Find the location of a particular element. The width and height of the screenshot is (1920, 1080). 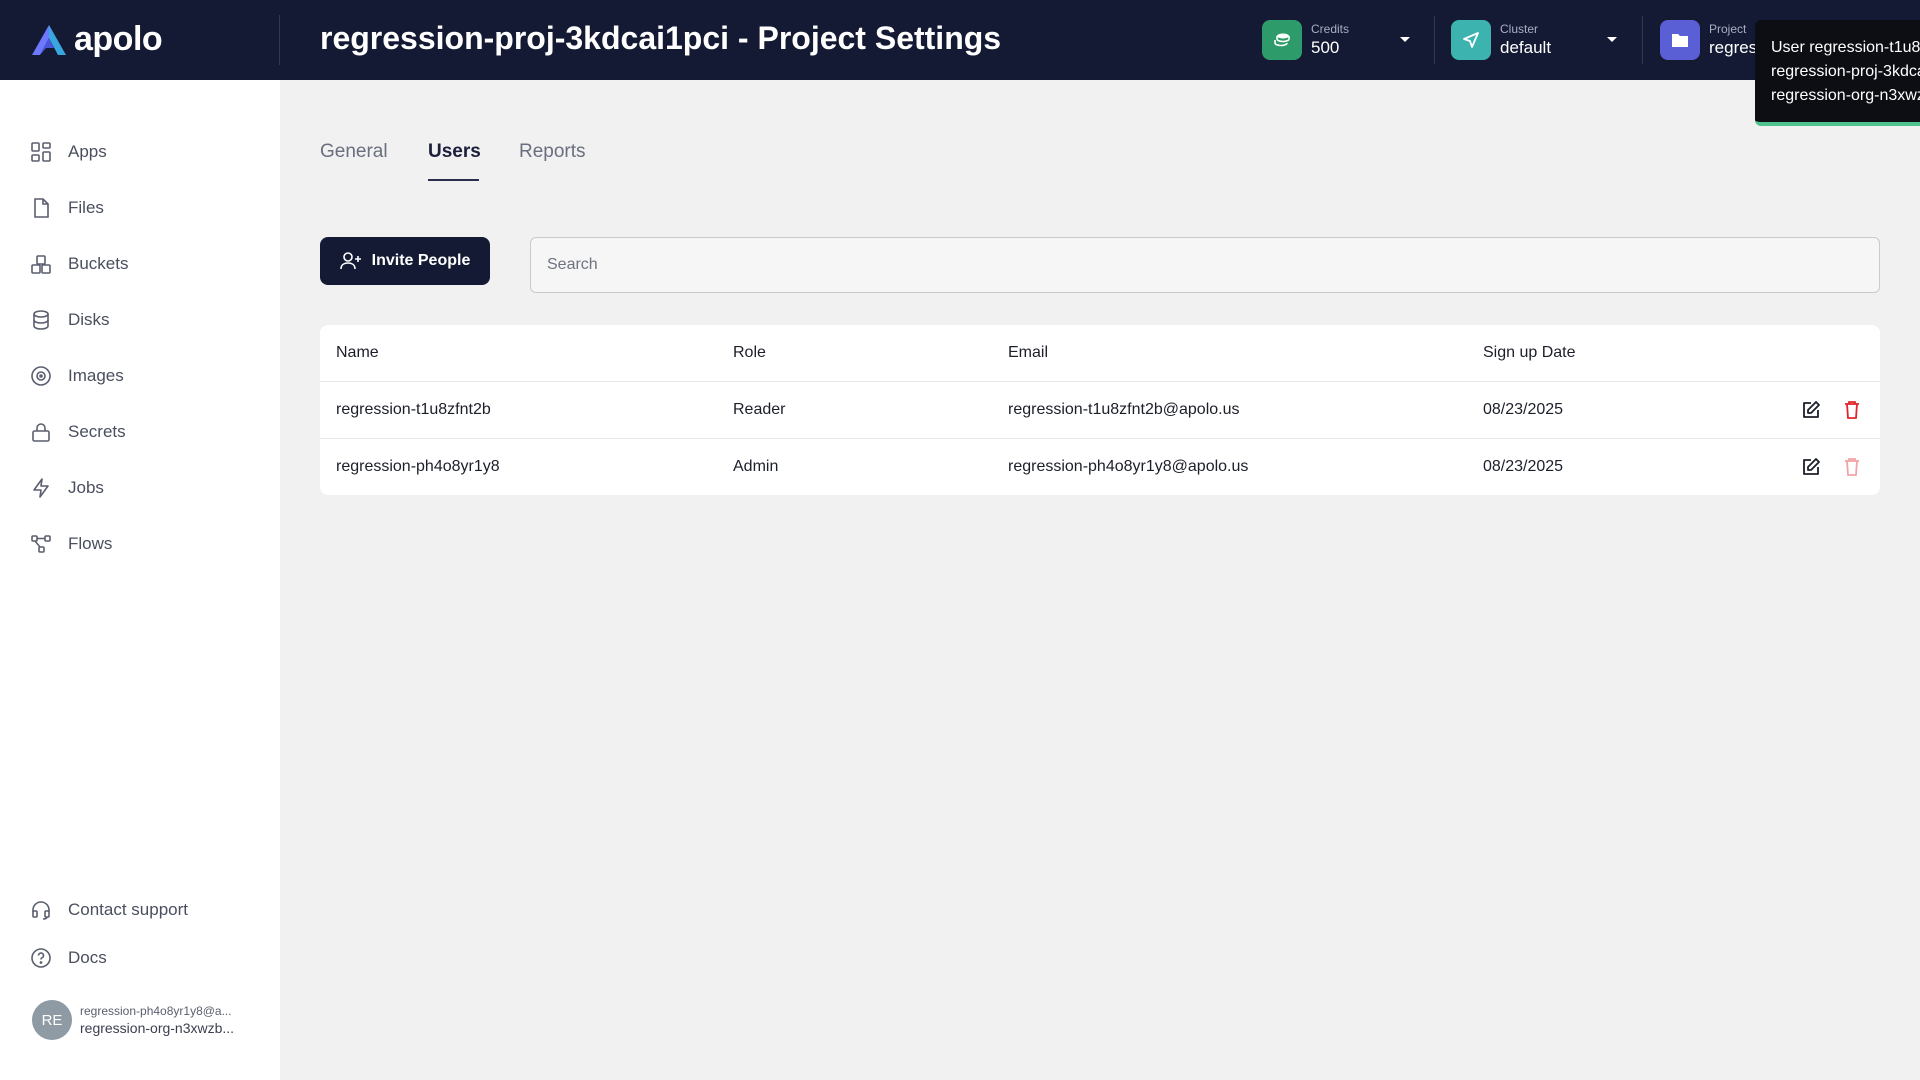

column-header-email: Email is located at coordinates (1028, 353).